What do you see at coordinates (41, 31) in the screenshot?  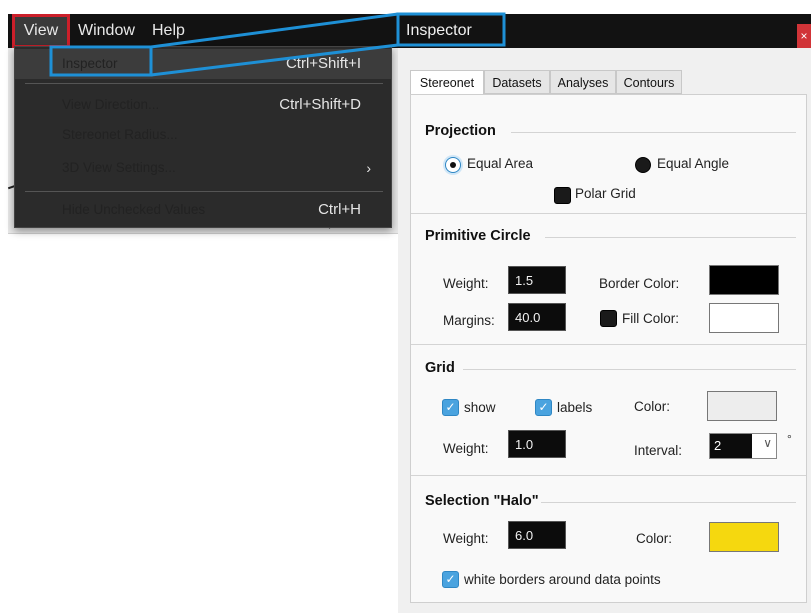 I see `menu-view: View` at bounding box center [41, 31].